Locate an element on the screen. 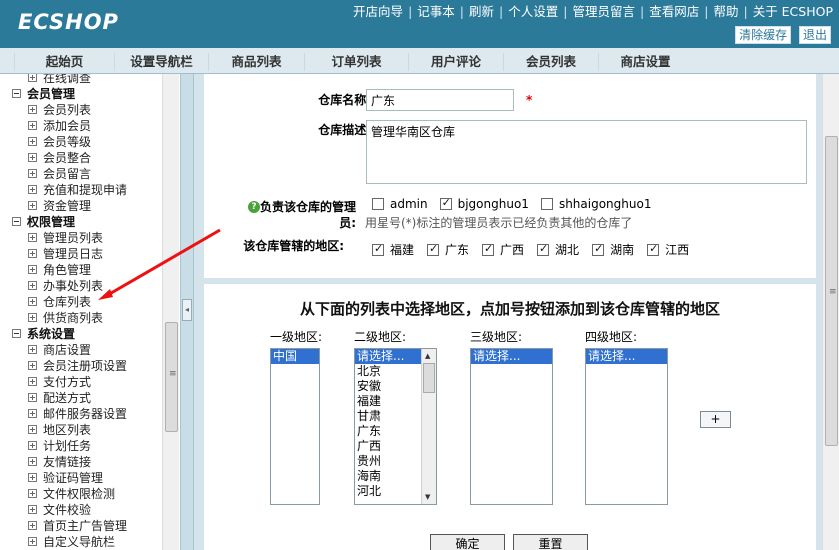 Image resolution: width=839 pixels, height=550 pixels. menu-item: 管理员列表 is located at coordinates (65, 238).